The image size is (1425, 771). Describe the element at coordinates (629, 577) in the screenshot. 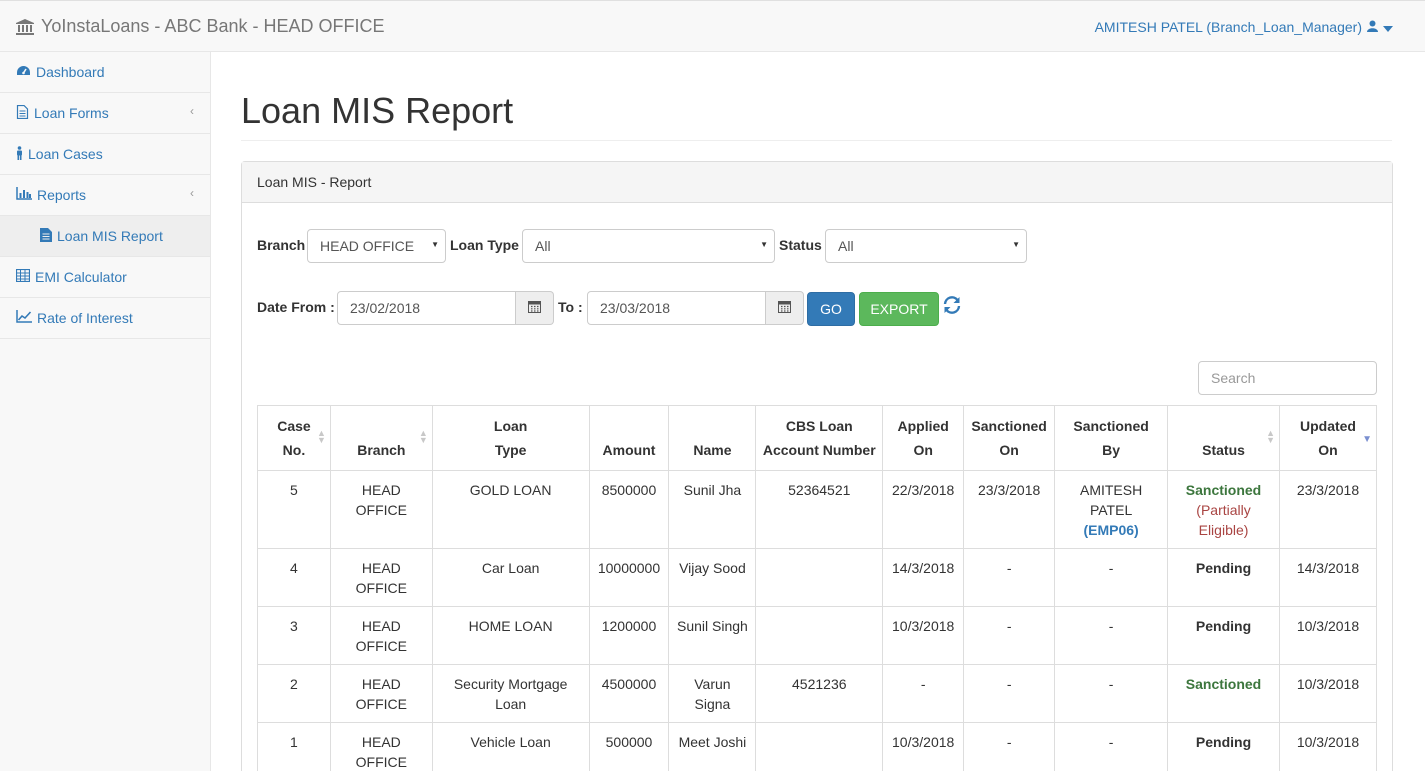

I see `cell-amount: 10000000` at that location.